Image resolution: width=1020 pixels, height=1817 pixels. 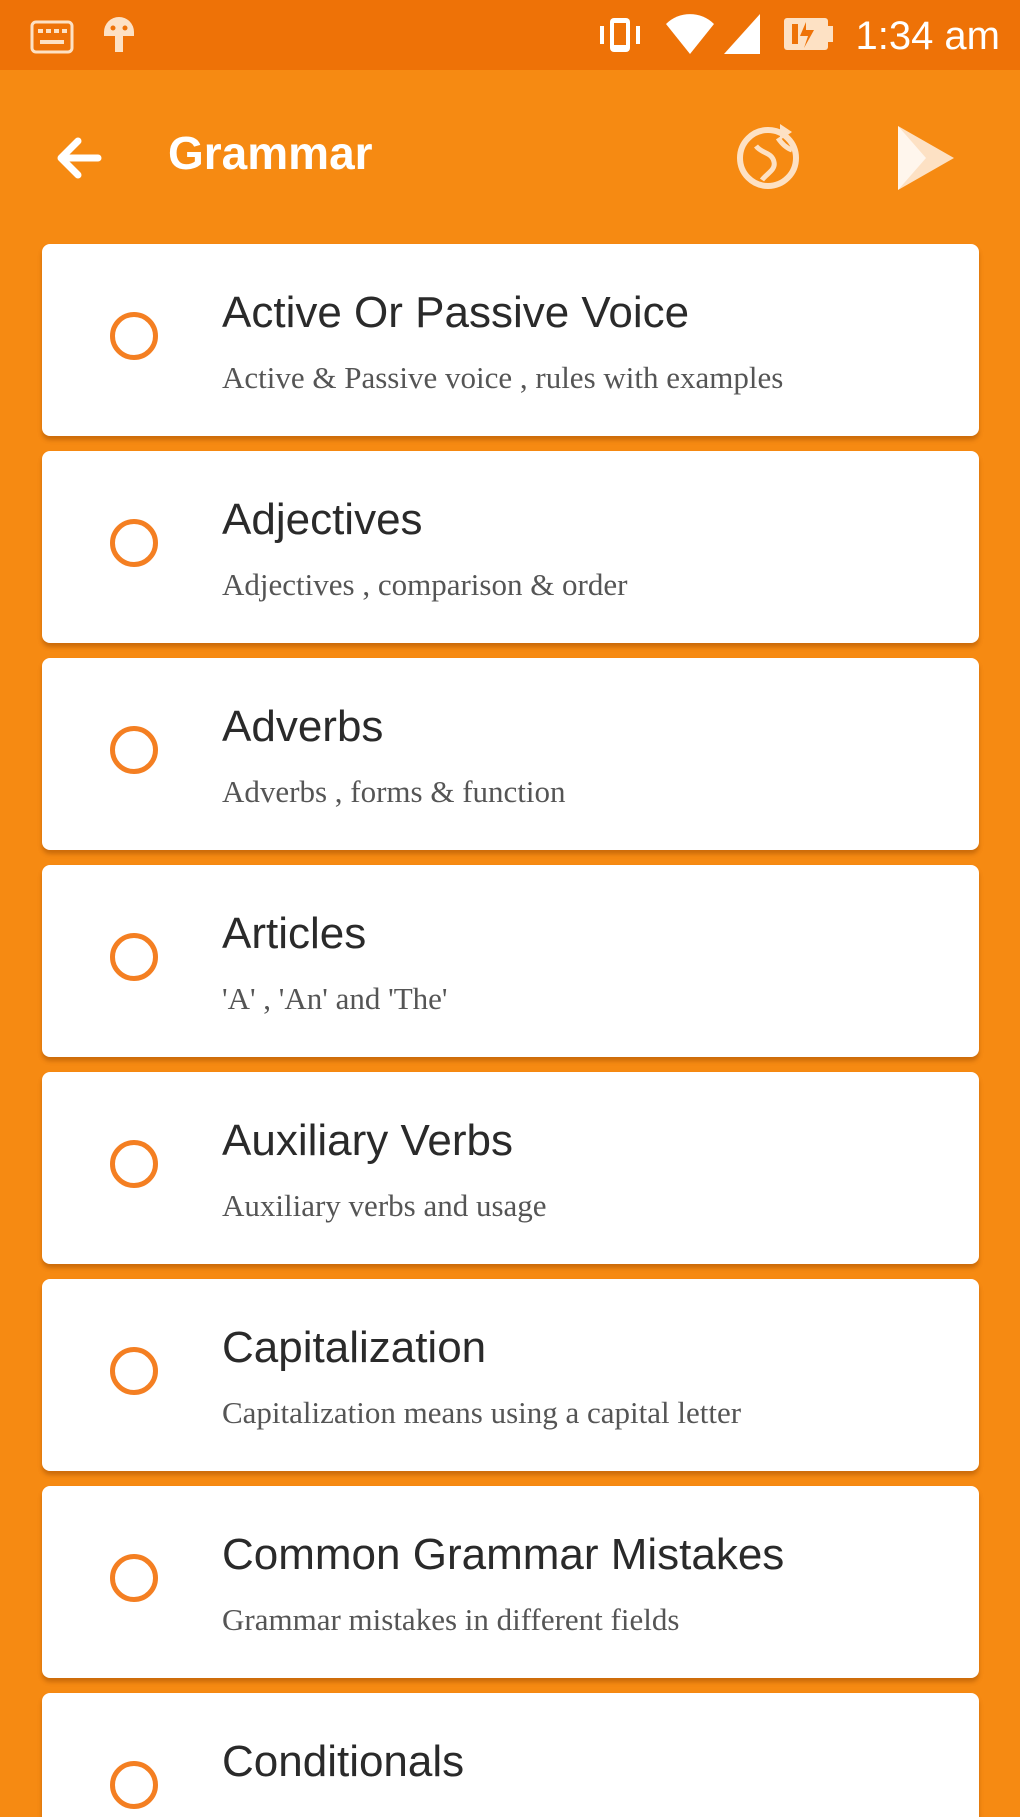 What do you see at coordinates (384, 1205) in the screenshot?
I see `topic-subtitle: Auxiliary verbs and usage` at bounding box center [384, 1205].